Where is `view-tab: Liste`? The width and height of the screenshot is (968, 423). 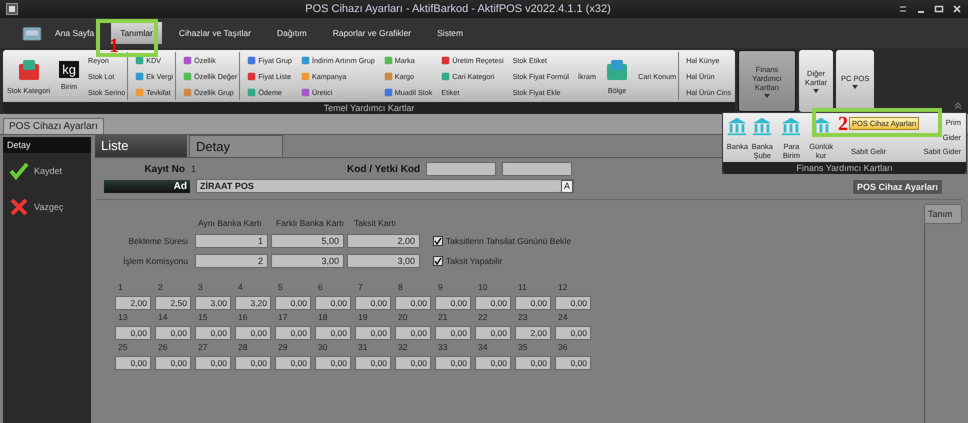
view-tab: Liste is located at coordinates (141, 146).